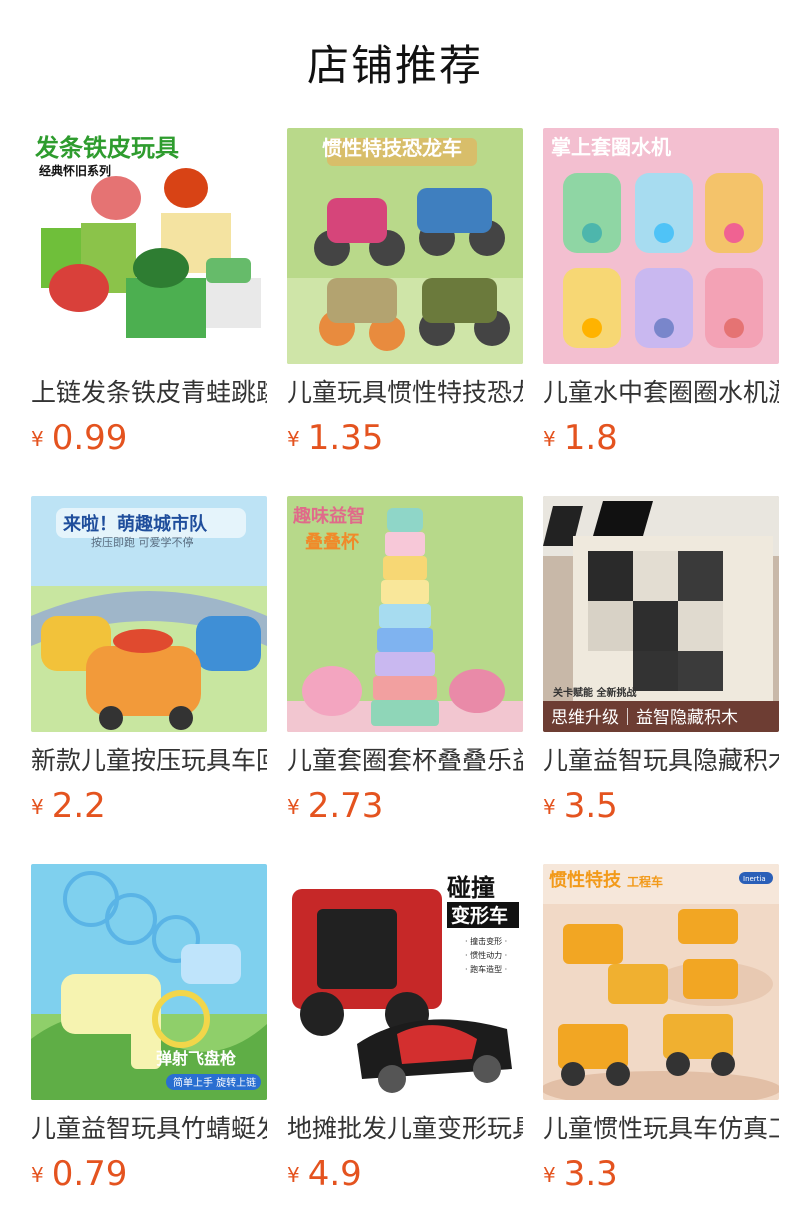 The image size is (790, 1232). What do you see at coordinates (405, 246) in the screenshot?
I see `product-image: 惯性特技恐龙车` at bounding box center [405, 246].